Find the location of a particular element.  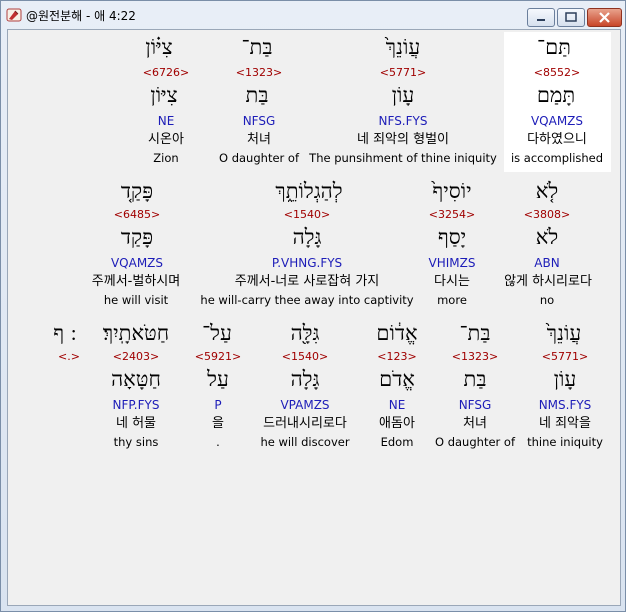

korean-gloss: 않게 하시리로다 is located at coordinates (548, 281).